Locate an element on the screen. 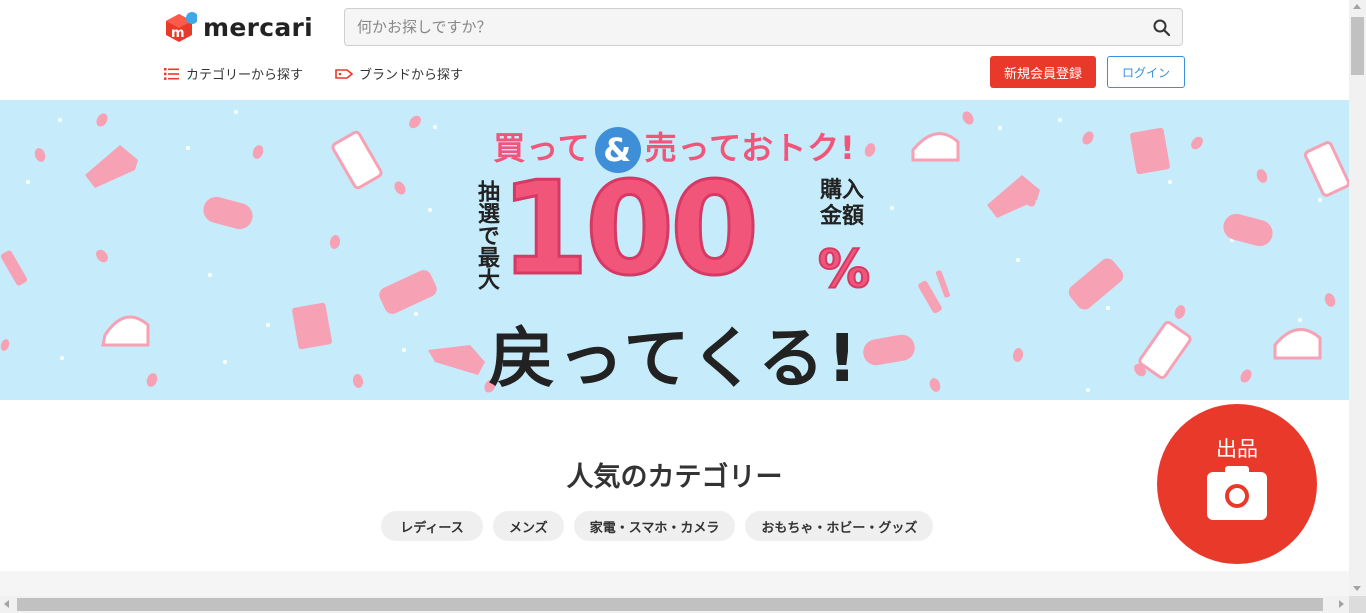 Image resolution: width=1366 pixels, height=613 pixels. scroll-right-arrow-icon is located at coordinates (1341, 604).